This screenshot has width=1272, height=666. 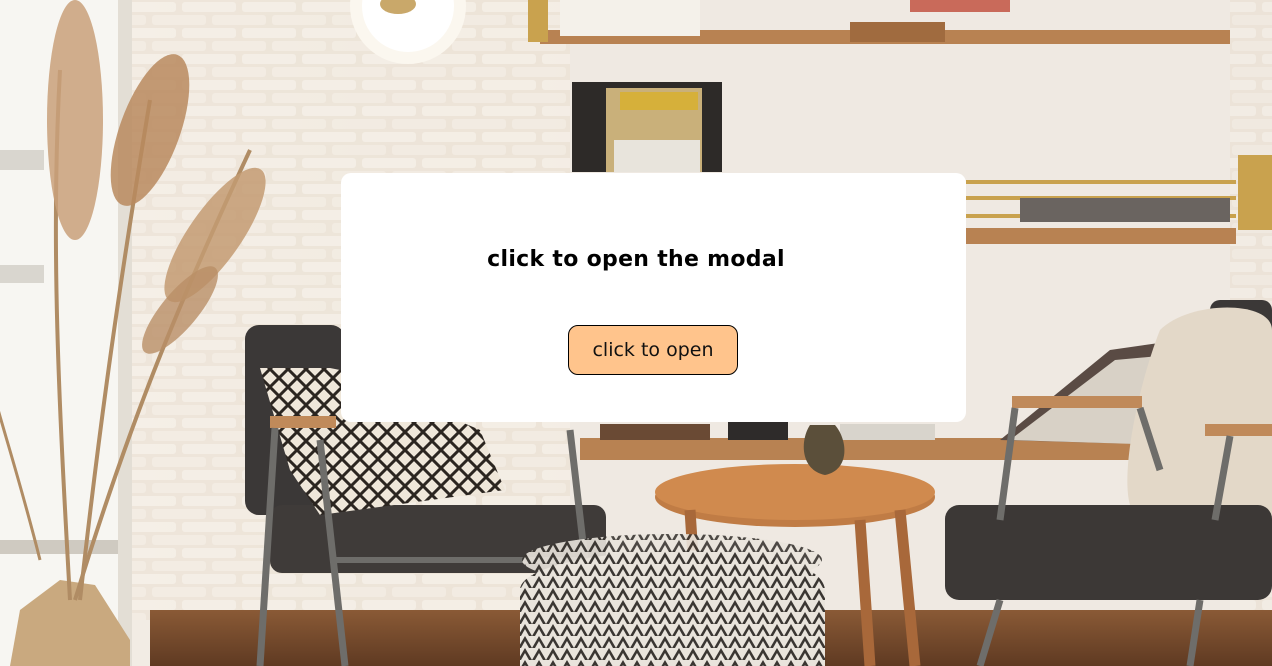 What do you see at coordinates (653, 350) in the screenshot?
I see `open-modal-button: click to open` at bounding box center [653, 350].